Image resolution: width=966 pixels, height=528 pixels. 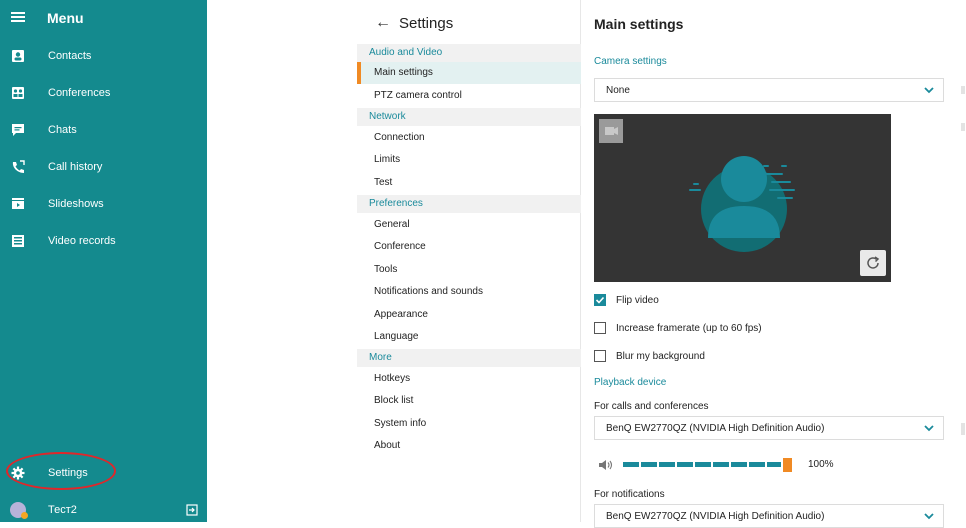 I want to click on nav-item-test: Test, so click(x=469, y=183).